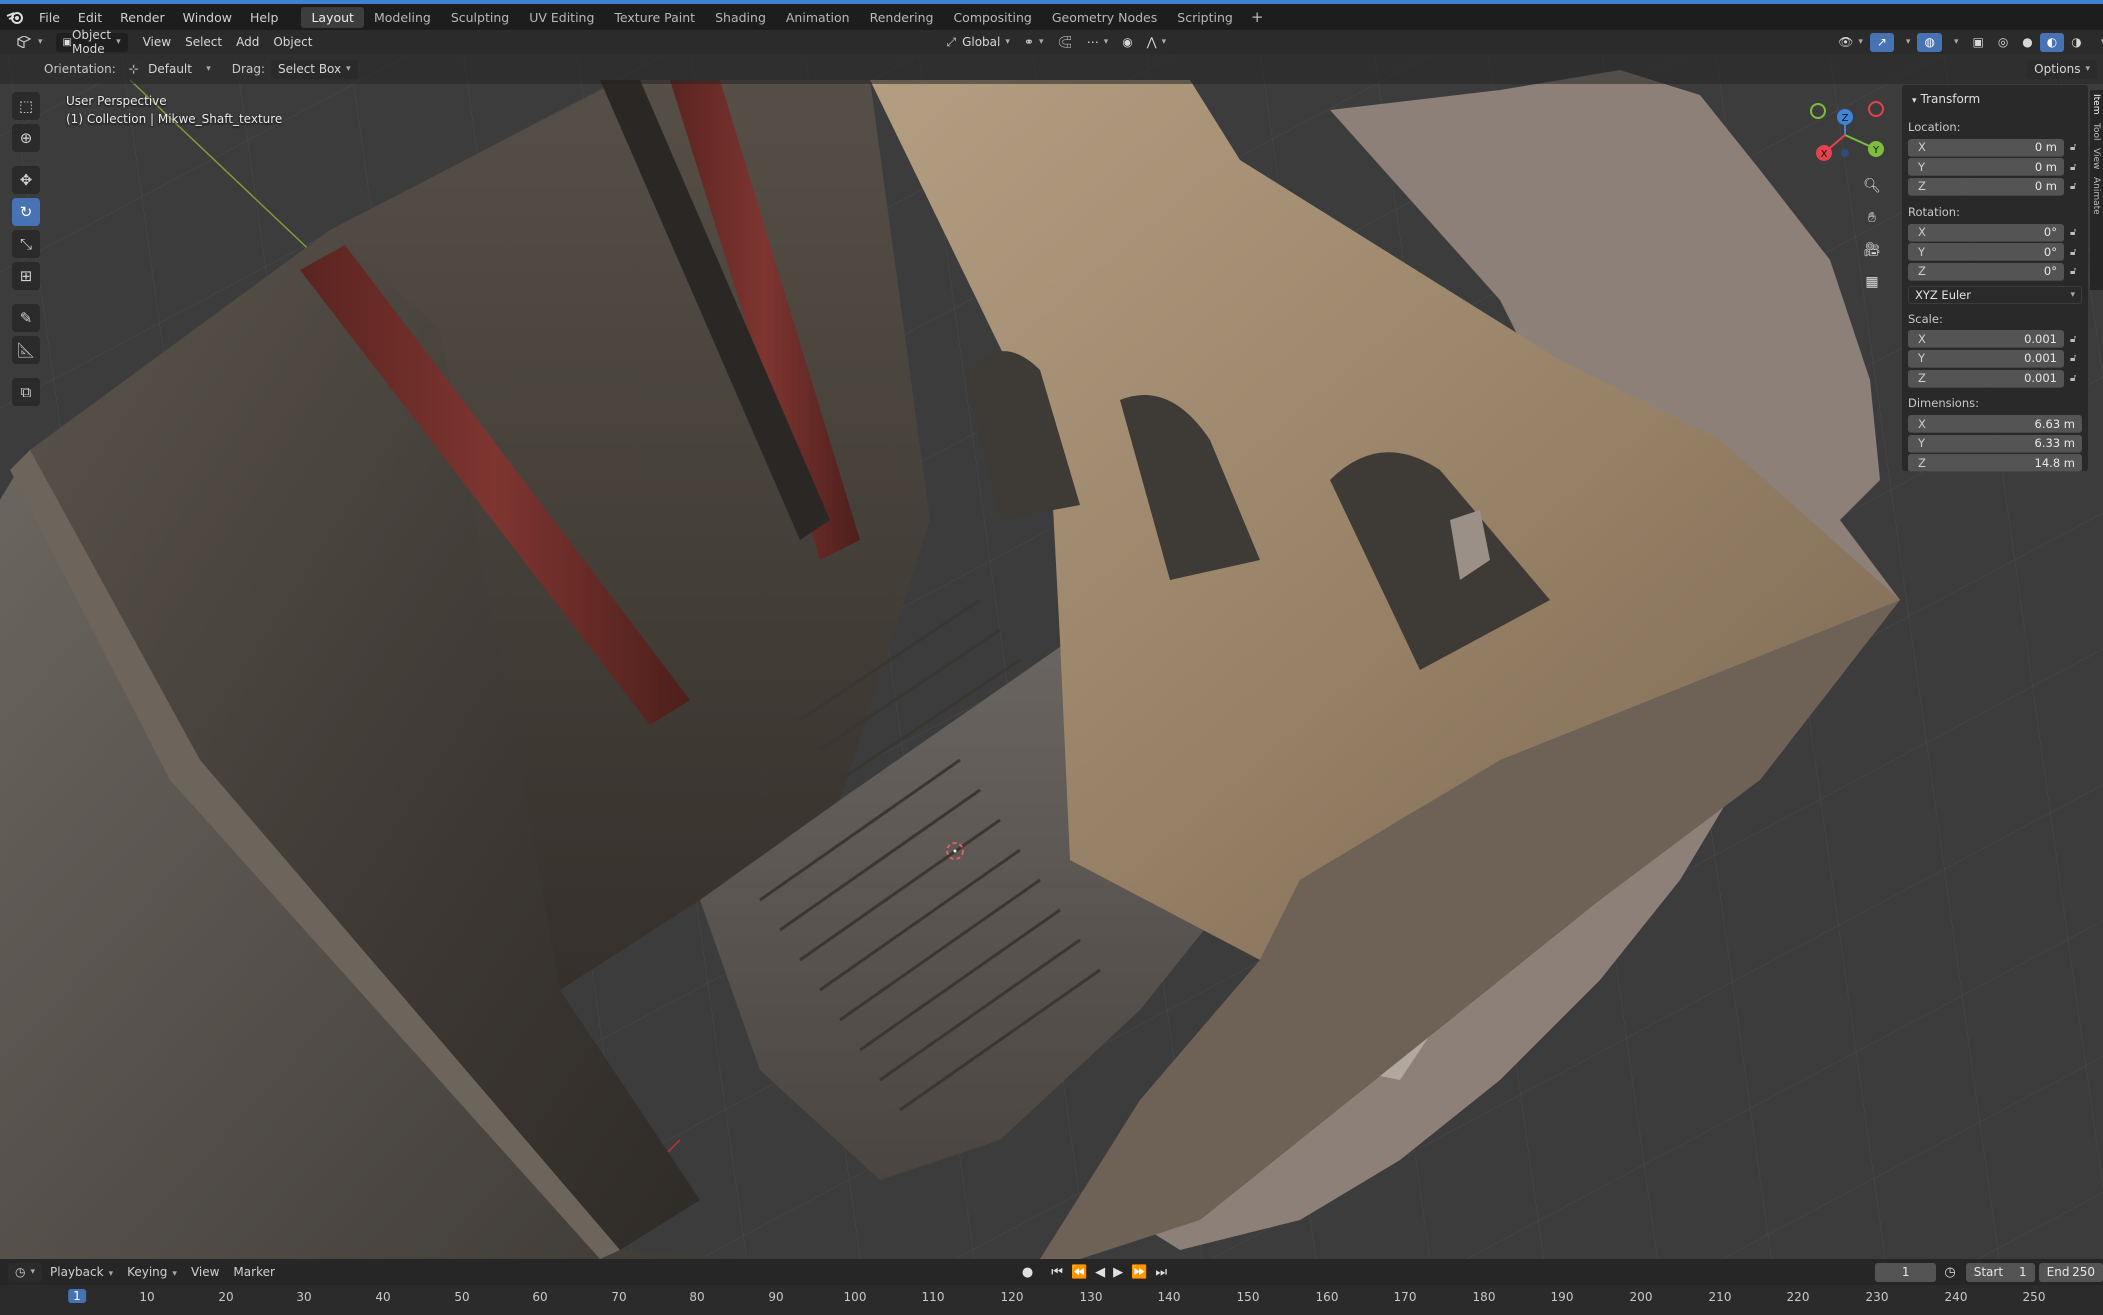  What do you see at coordinates (1033, 42) in the screenshot?
I see `pivot-point-dropdown: ⚭ ▾` at bounding box center [1033, 42].